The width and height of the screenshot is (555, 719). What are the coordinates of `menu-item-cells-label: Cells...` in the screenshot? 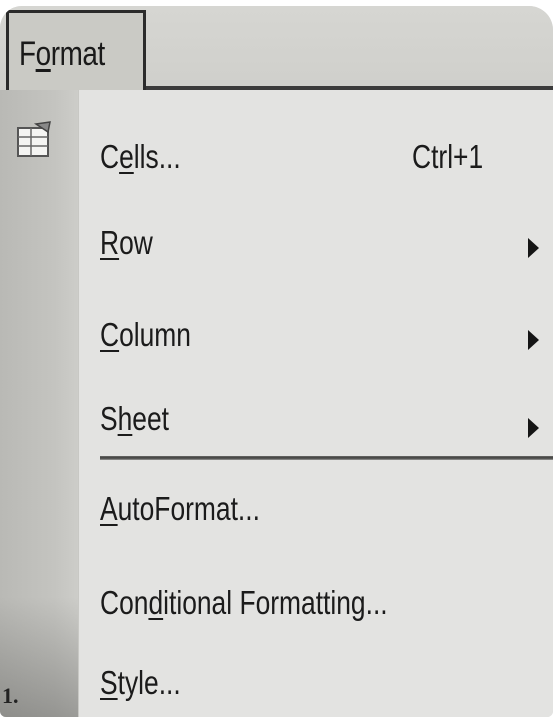 It's located at (140, 156).